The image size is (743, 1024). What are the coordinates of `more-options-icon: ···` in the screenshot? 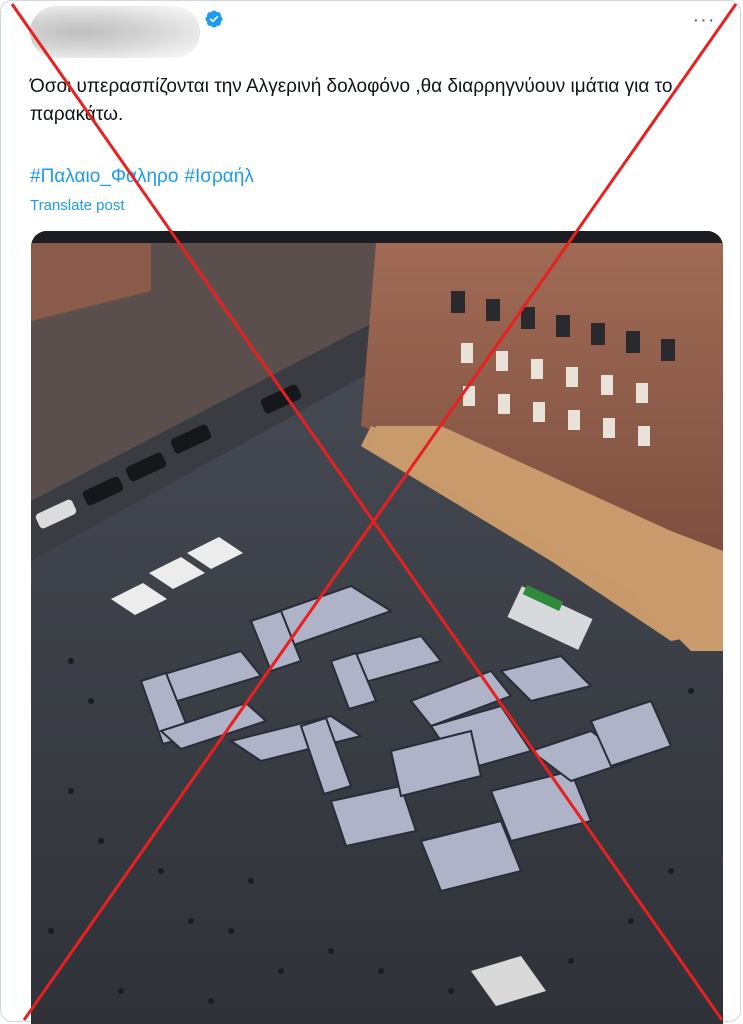 It's located at (704, 20).